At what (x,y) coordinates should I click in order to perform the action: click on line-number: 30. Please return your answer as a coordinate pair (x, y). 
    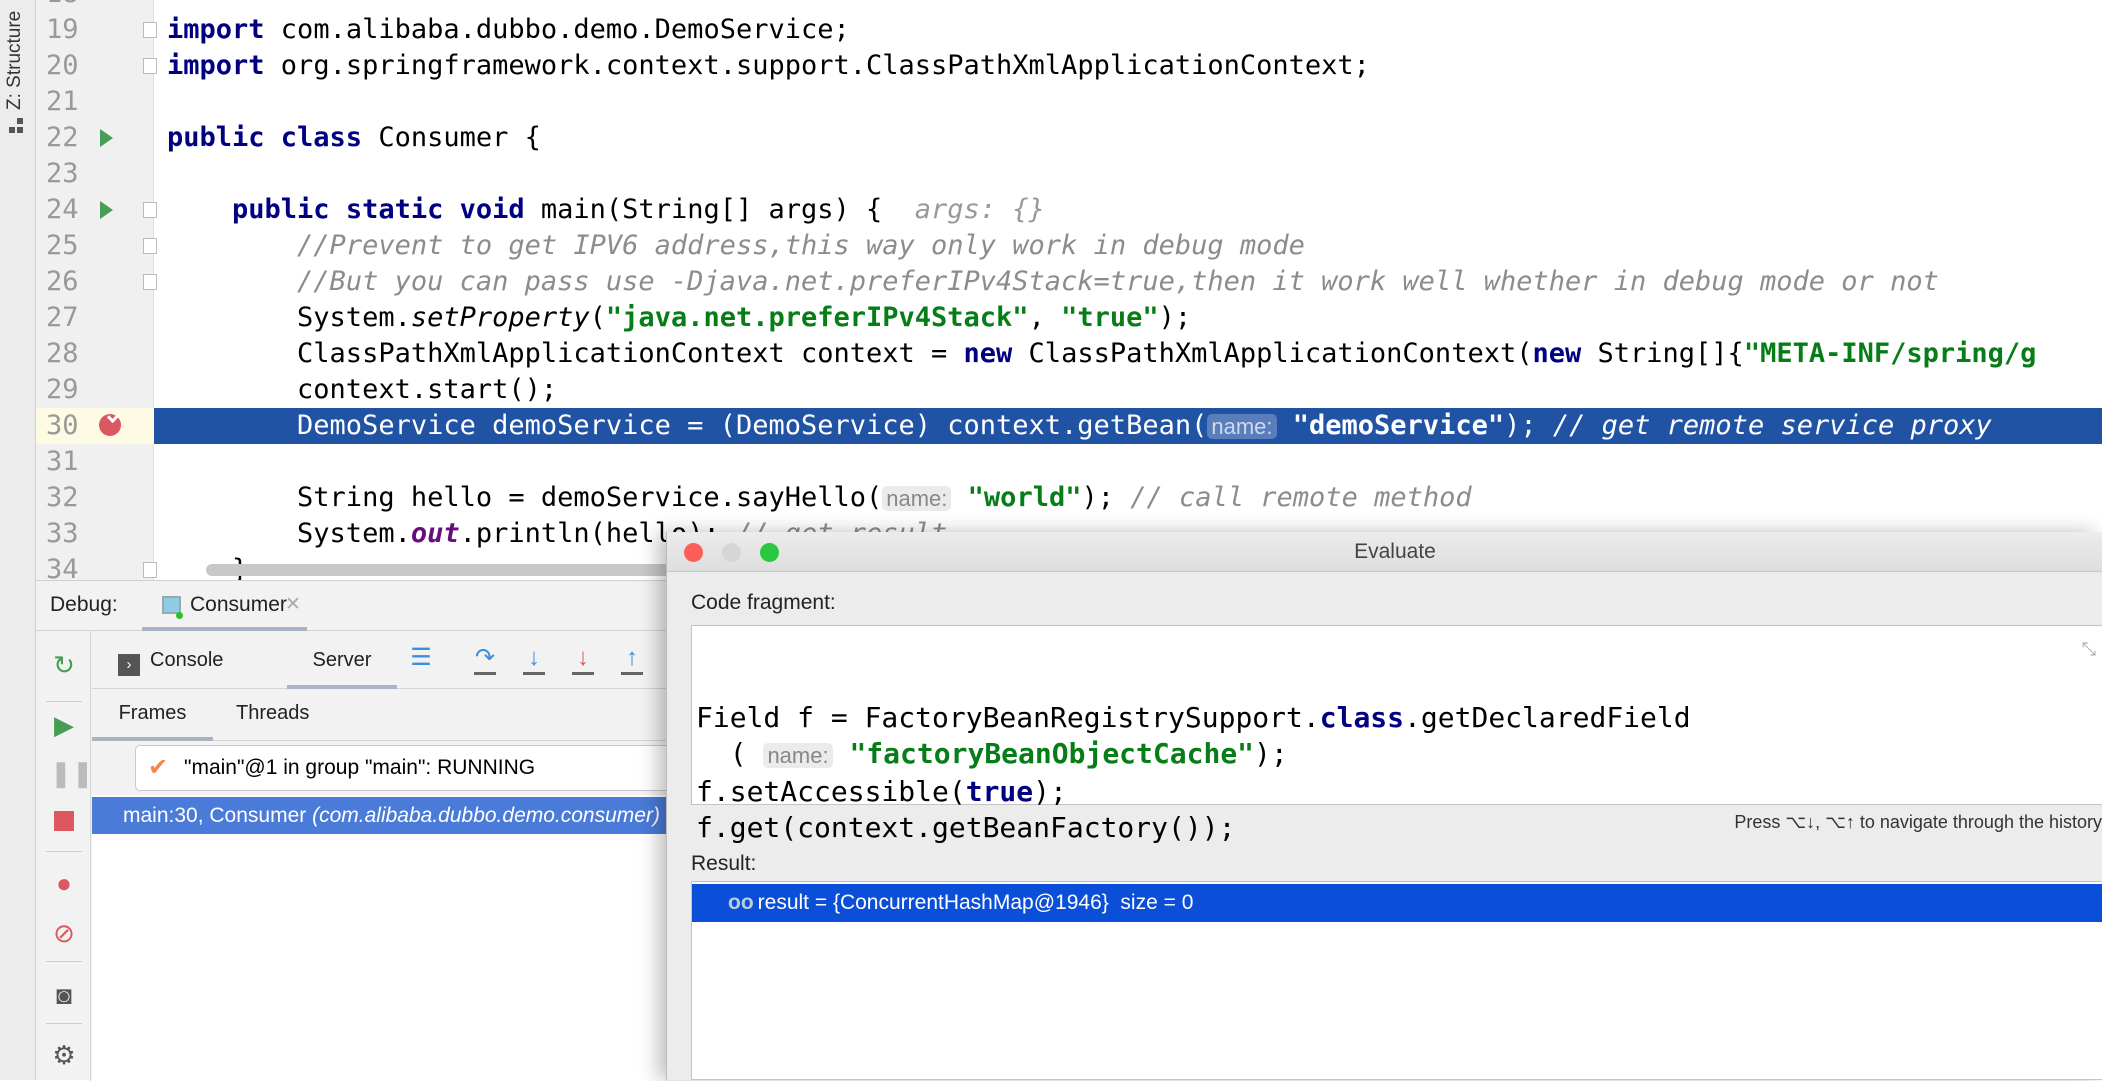
    Looking at the image, I should click on (62, 425).